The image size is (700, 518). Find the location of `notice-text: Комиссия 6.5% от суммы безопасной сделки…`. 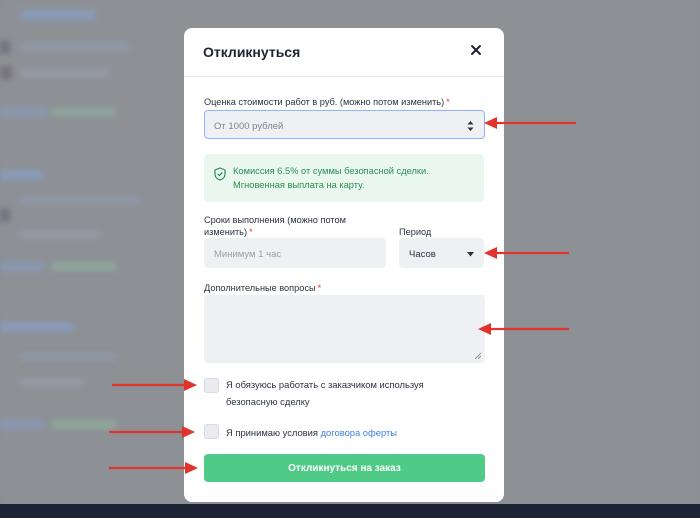

notice-text: Комиссия 6.5% от суммы безопасной сделки… is located at coordinates (331, 178).